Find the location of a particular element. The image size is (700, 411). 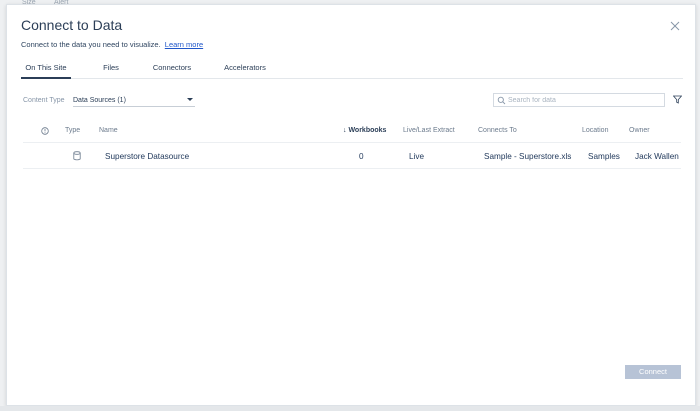

chevron-down-icon is located at coordinates (190, 99).